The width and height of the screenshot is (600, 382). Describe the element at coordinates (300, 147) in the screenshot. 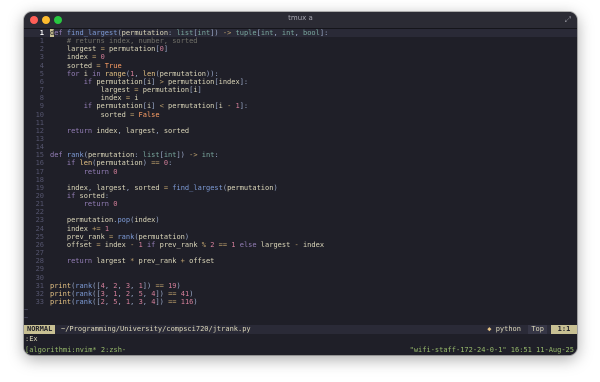

I see `code-line: 14` at that location.